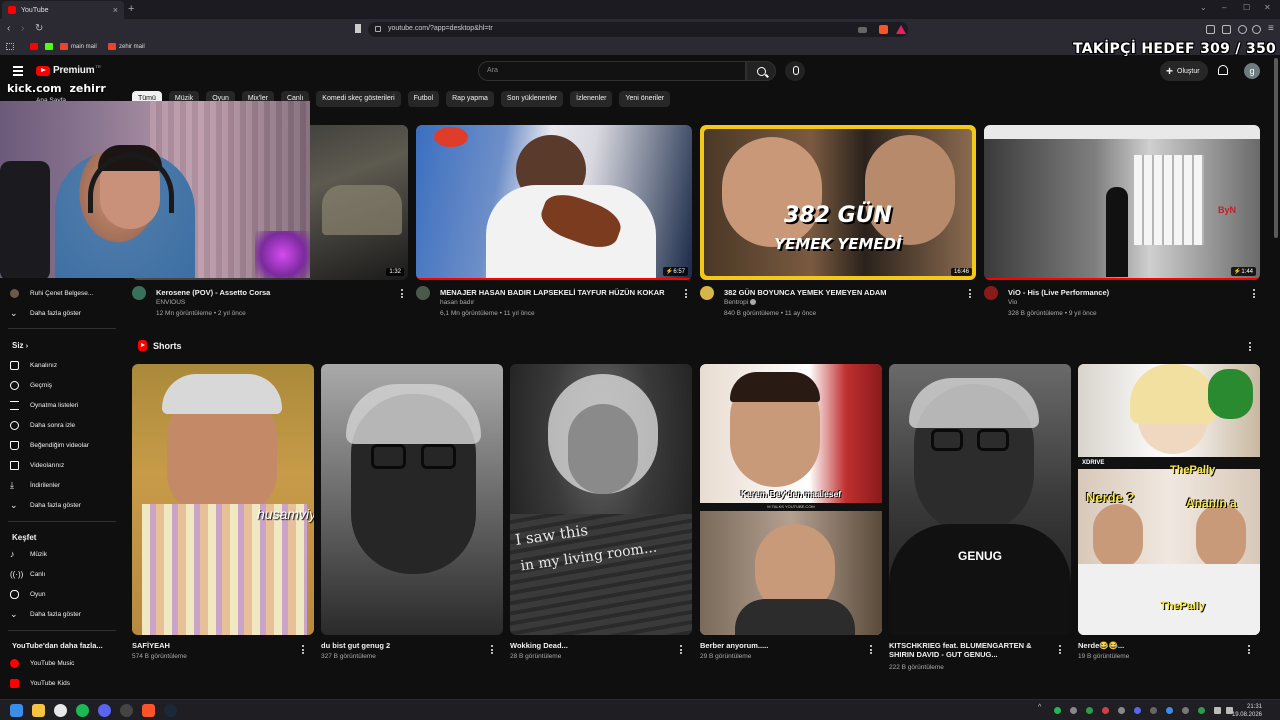  I want to click on tab-close-icon: ×, so click(115, 10).